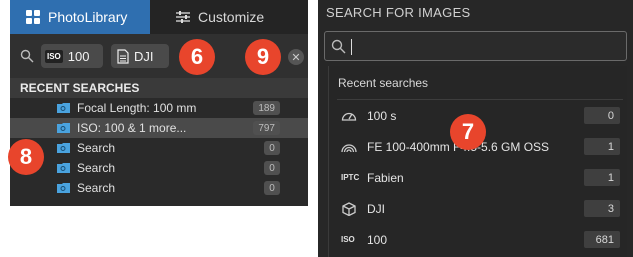  Describe the element at coordinates (78, 56) in the screenshot. I see `iso-filter-value: 100` at that location.